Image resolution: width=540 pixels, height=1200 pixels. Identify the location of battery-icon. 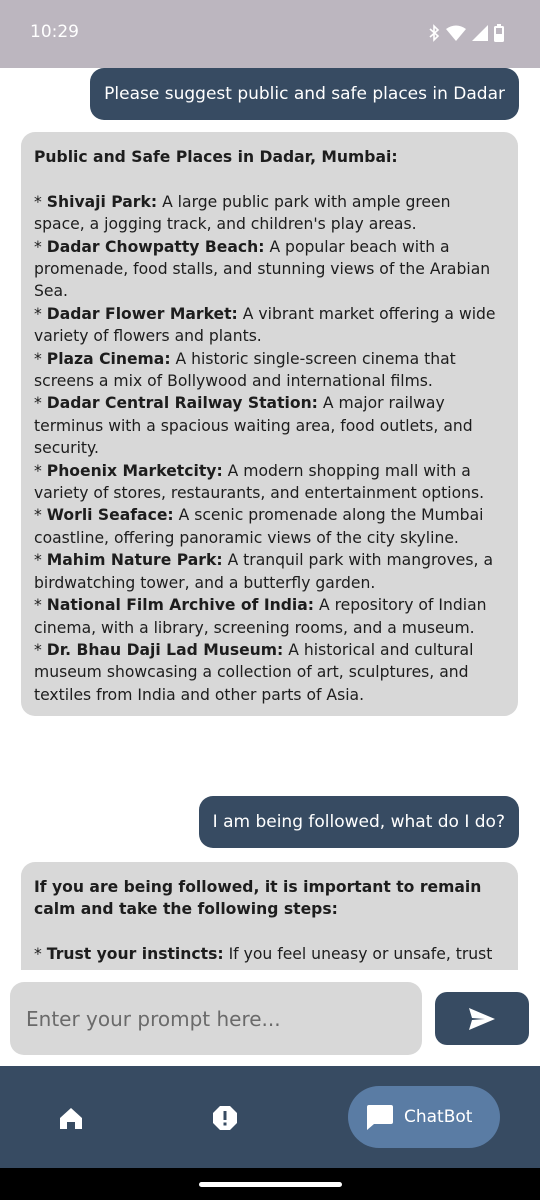
(499, 33).